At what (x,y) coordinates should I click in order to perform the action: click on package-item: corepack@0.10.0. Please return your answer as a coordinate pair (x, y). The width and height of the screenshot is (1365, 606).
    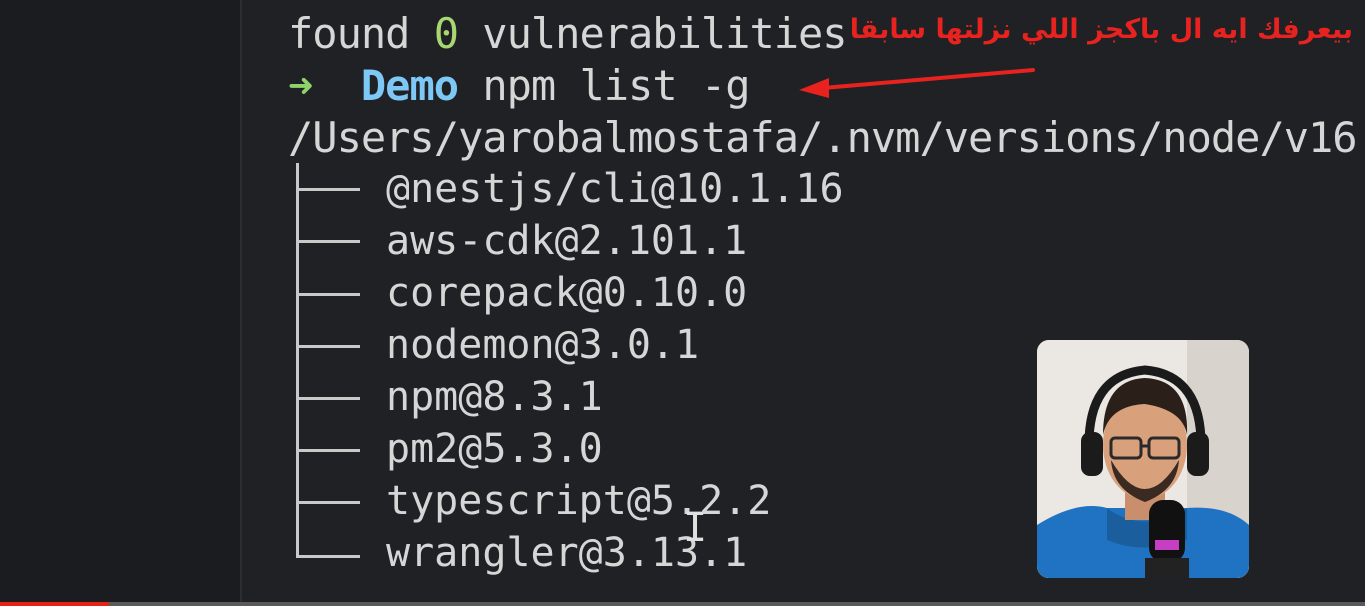
    Looking at the image, I should click on (567, 293).